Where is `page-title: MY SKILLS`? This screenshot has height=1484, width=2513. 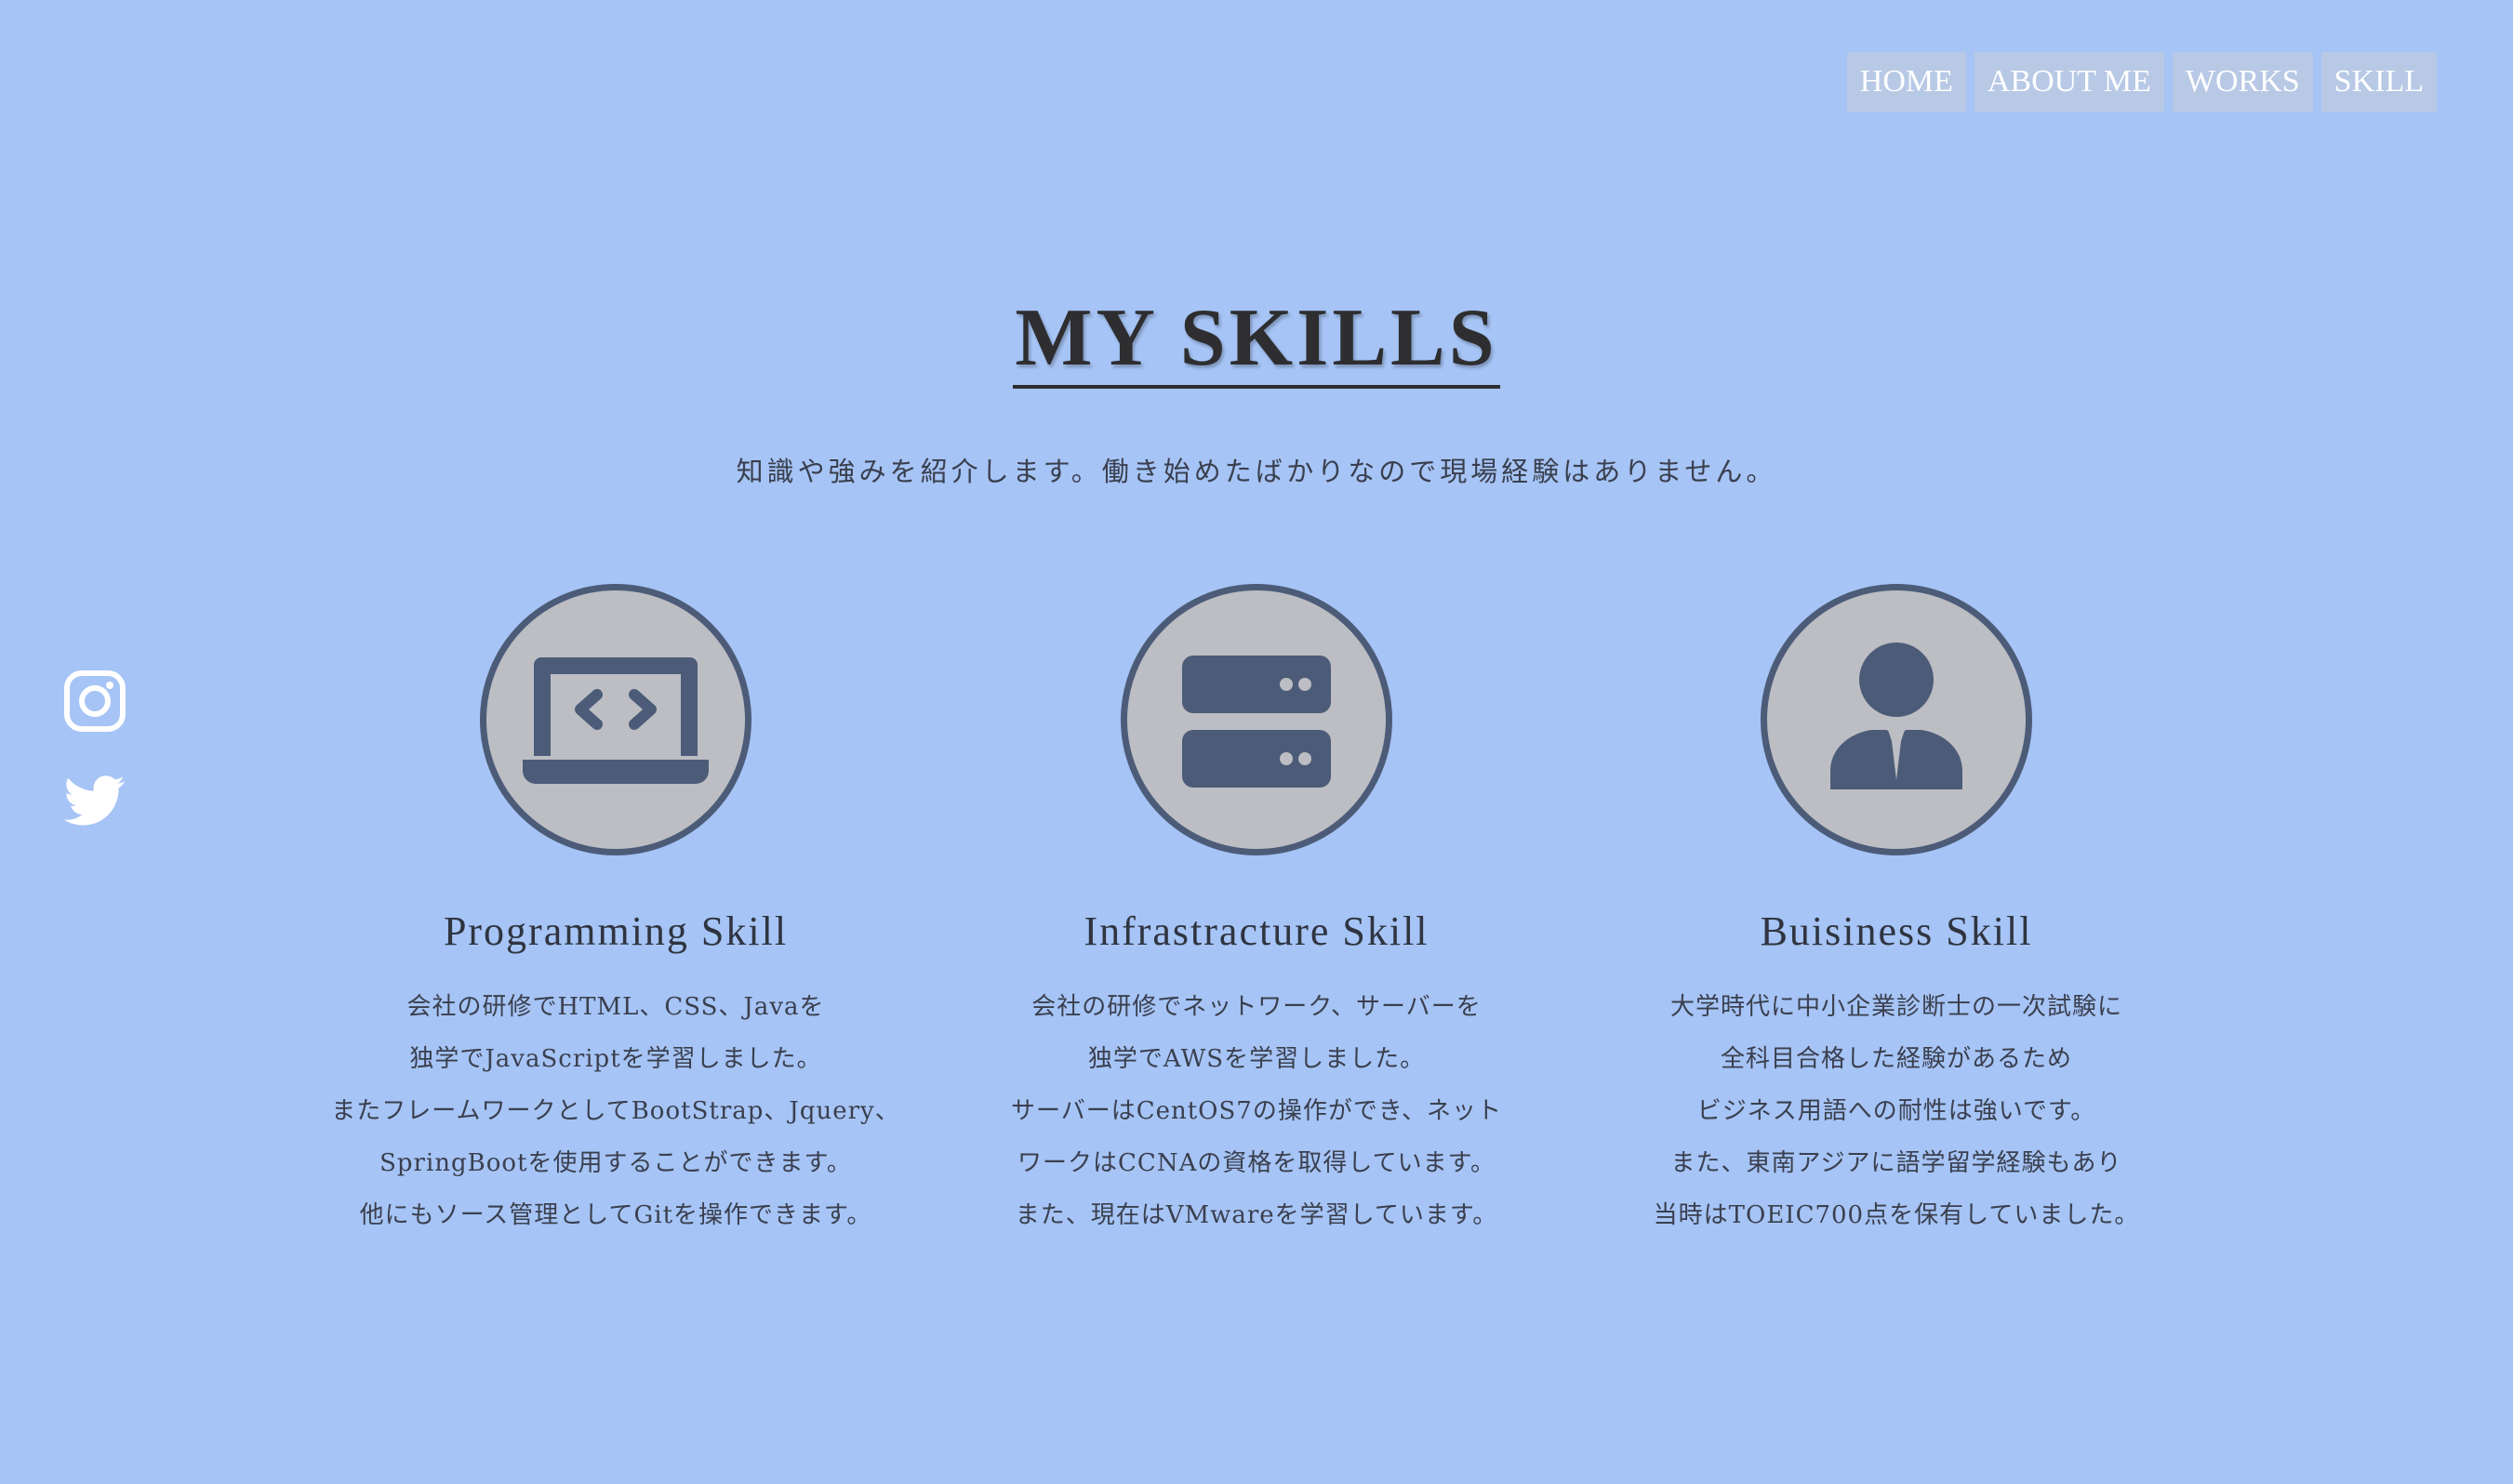 page-title: MY SKILLS is located at coordinates (1256, 341).